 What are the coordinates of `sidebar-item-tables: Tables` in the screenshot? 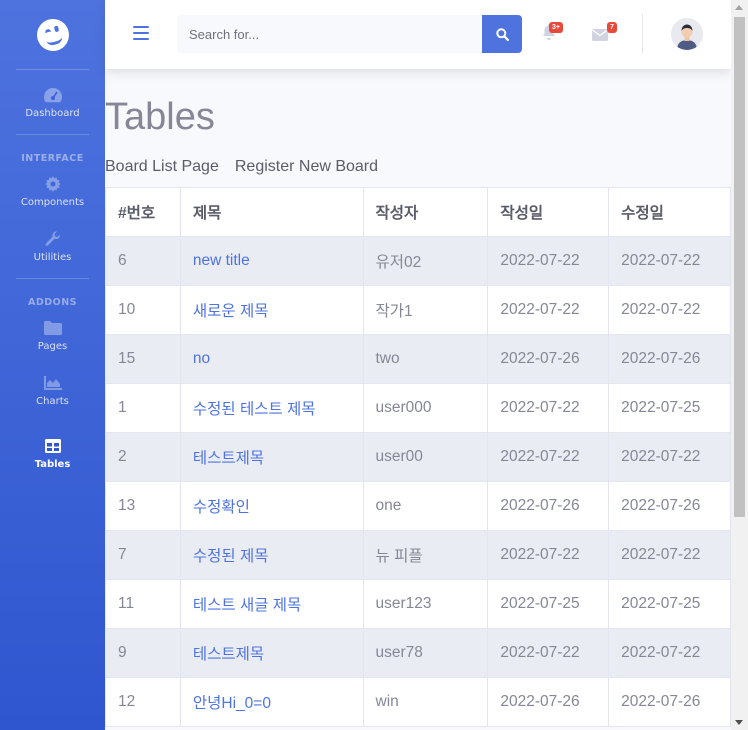 It's located at (52, 453).